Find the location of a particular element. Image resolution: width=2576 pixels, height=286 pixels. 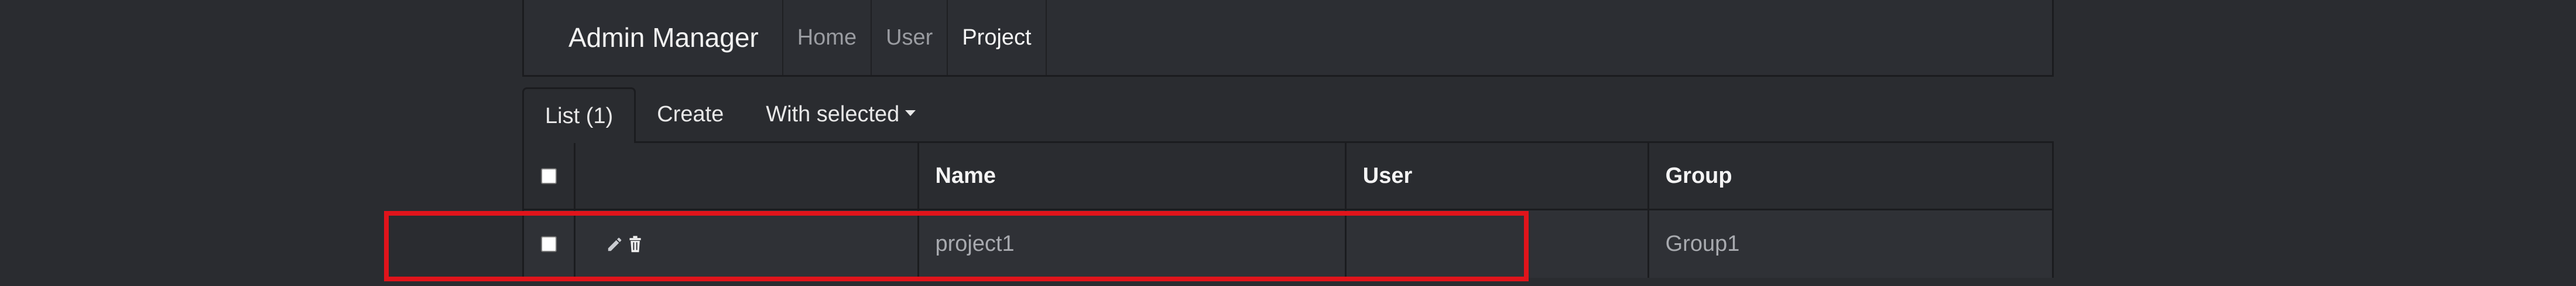

row-select-cell is located at coordinates (550, 244).